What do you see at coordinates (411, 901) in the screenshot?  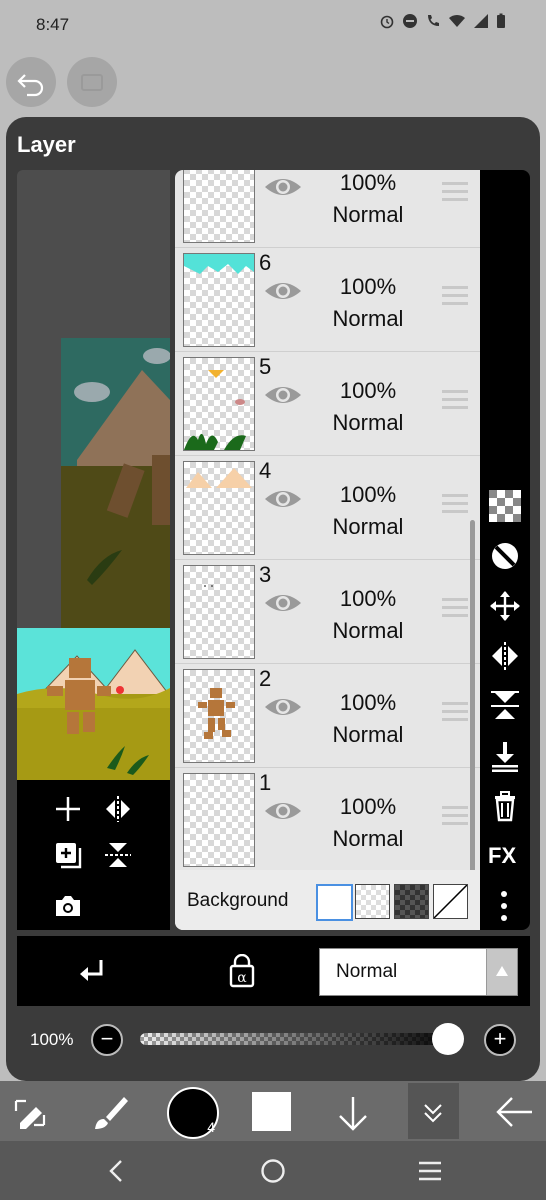 I see `background-dark-checker-swatch` at bounding box center [411, 901].